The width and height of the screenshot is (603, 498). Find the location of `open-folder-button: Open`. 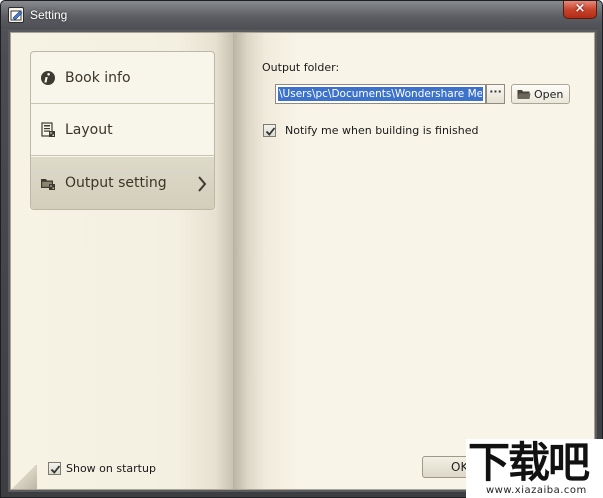

open-folder-button: Open is located at coordinates (540, 94).